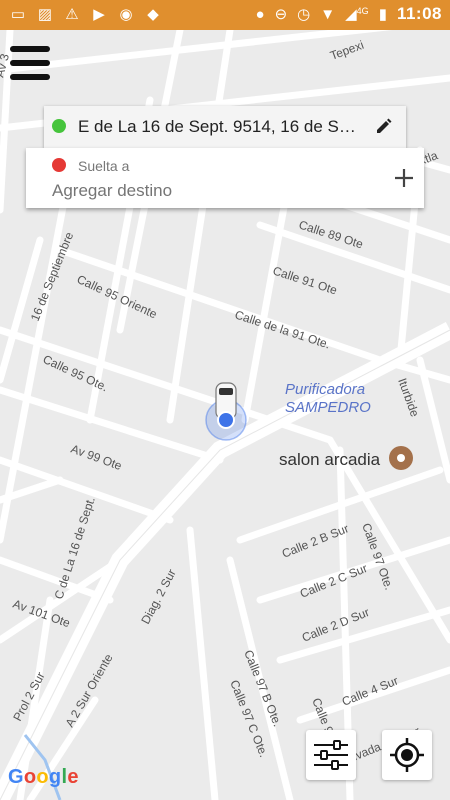 Image resolution: width=450 pixels, height=800 pixels. Describe the element at coordinates (328, 407) in the screenshot. I see `poi-name-line2: SAMPEDRO` at that location.